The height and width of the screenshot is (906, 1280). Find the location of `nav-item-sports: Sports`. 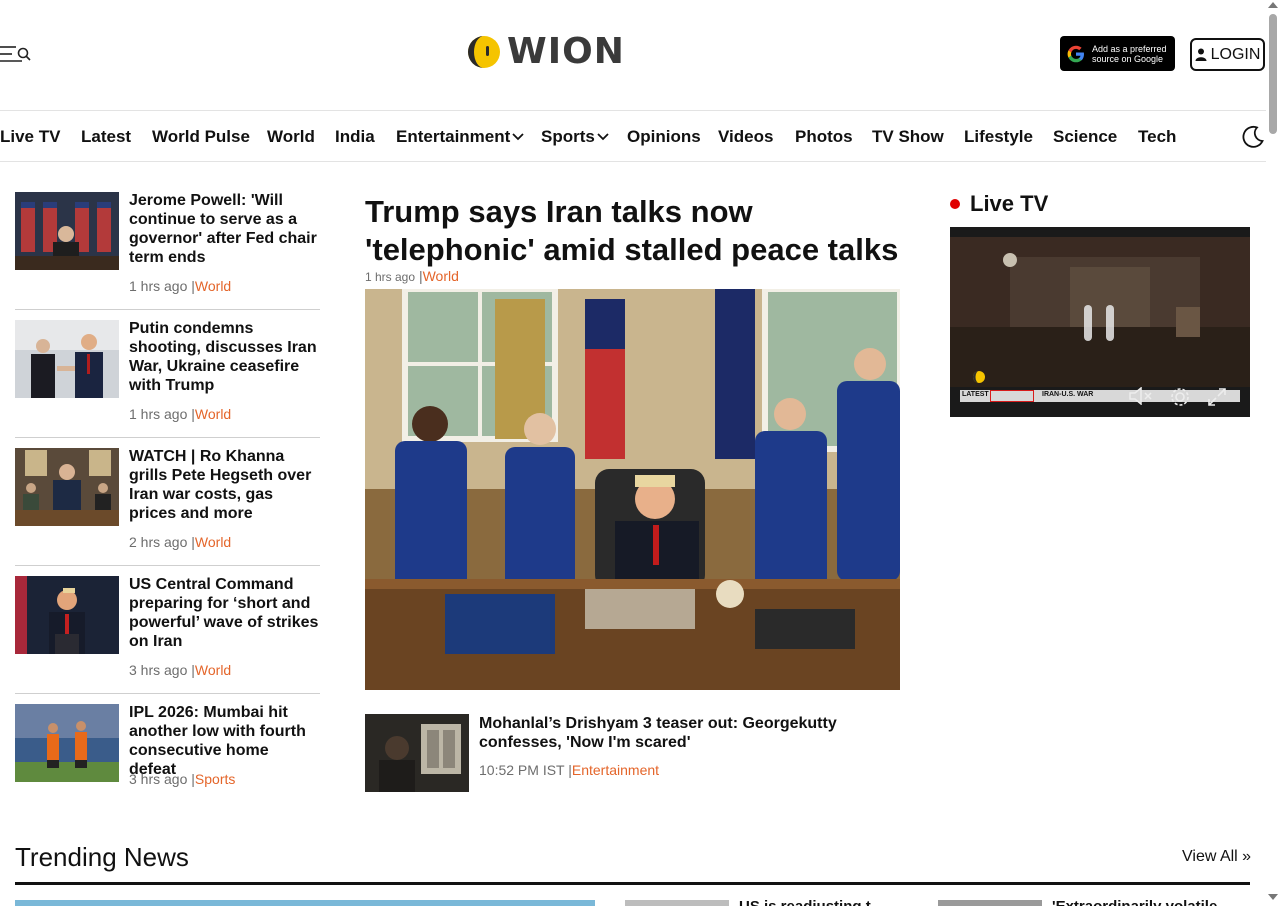

nav-item-sports: Sports is located at coordinates (575, 137).